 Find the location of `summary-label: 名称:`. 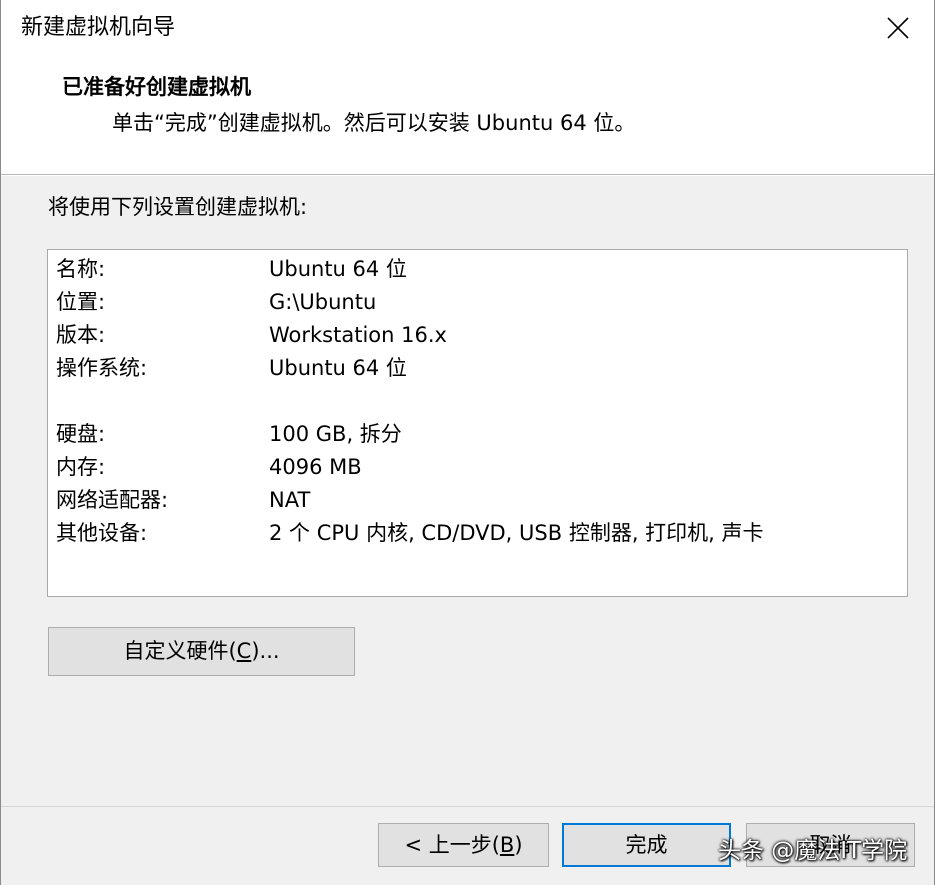

summary-label: 名称: is located at coordinates (81, 269).